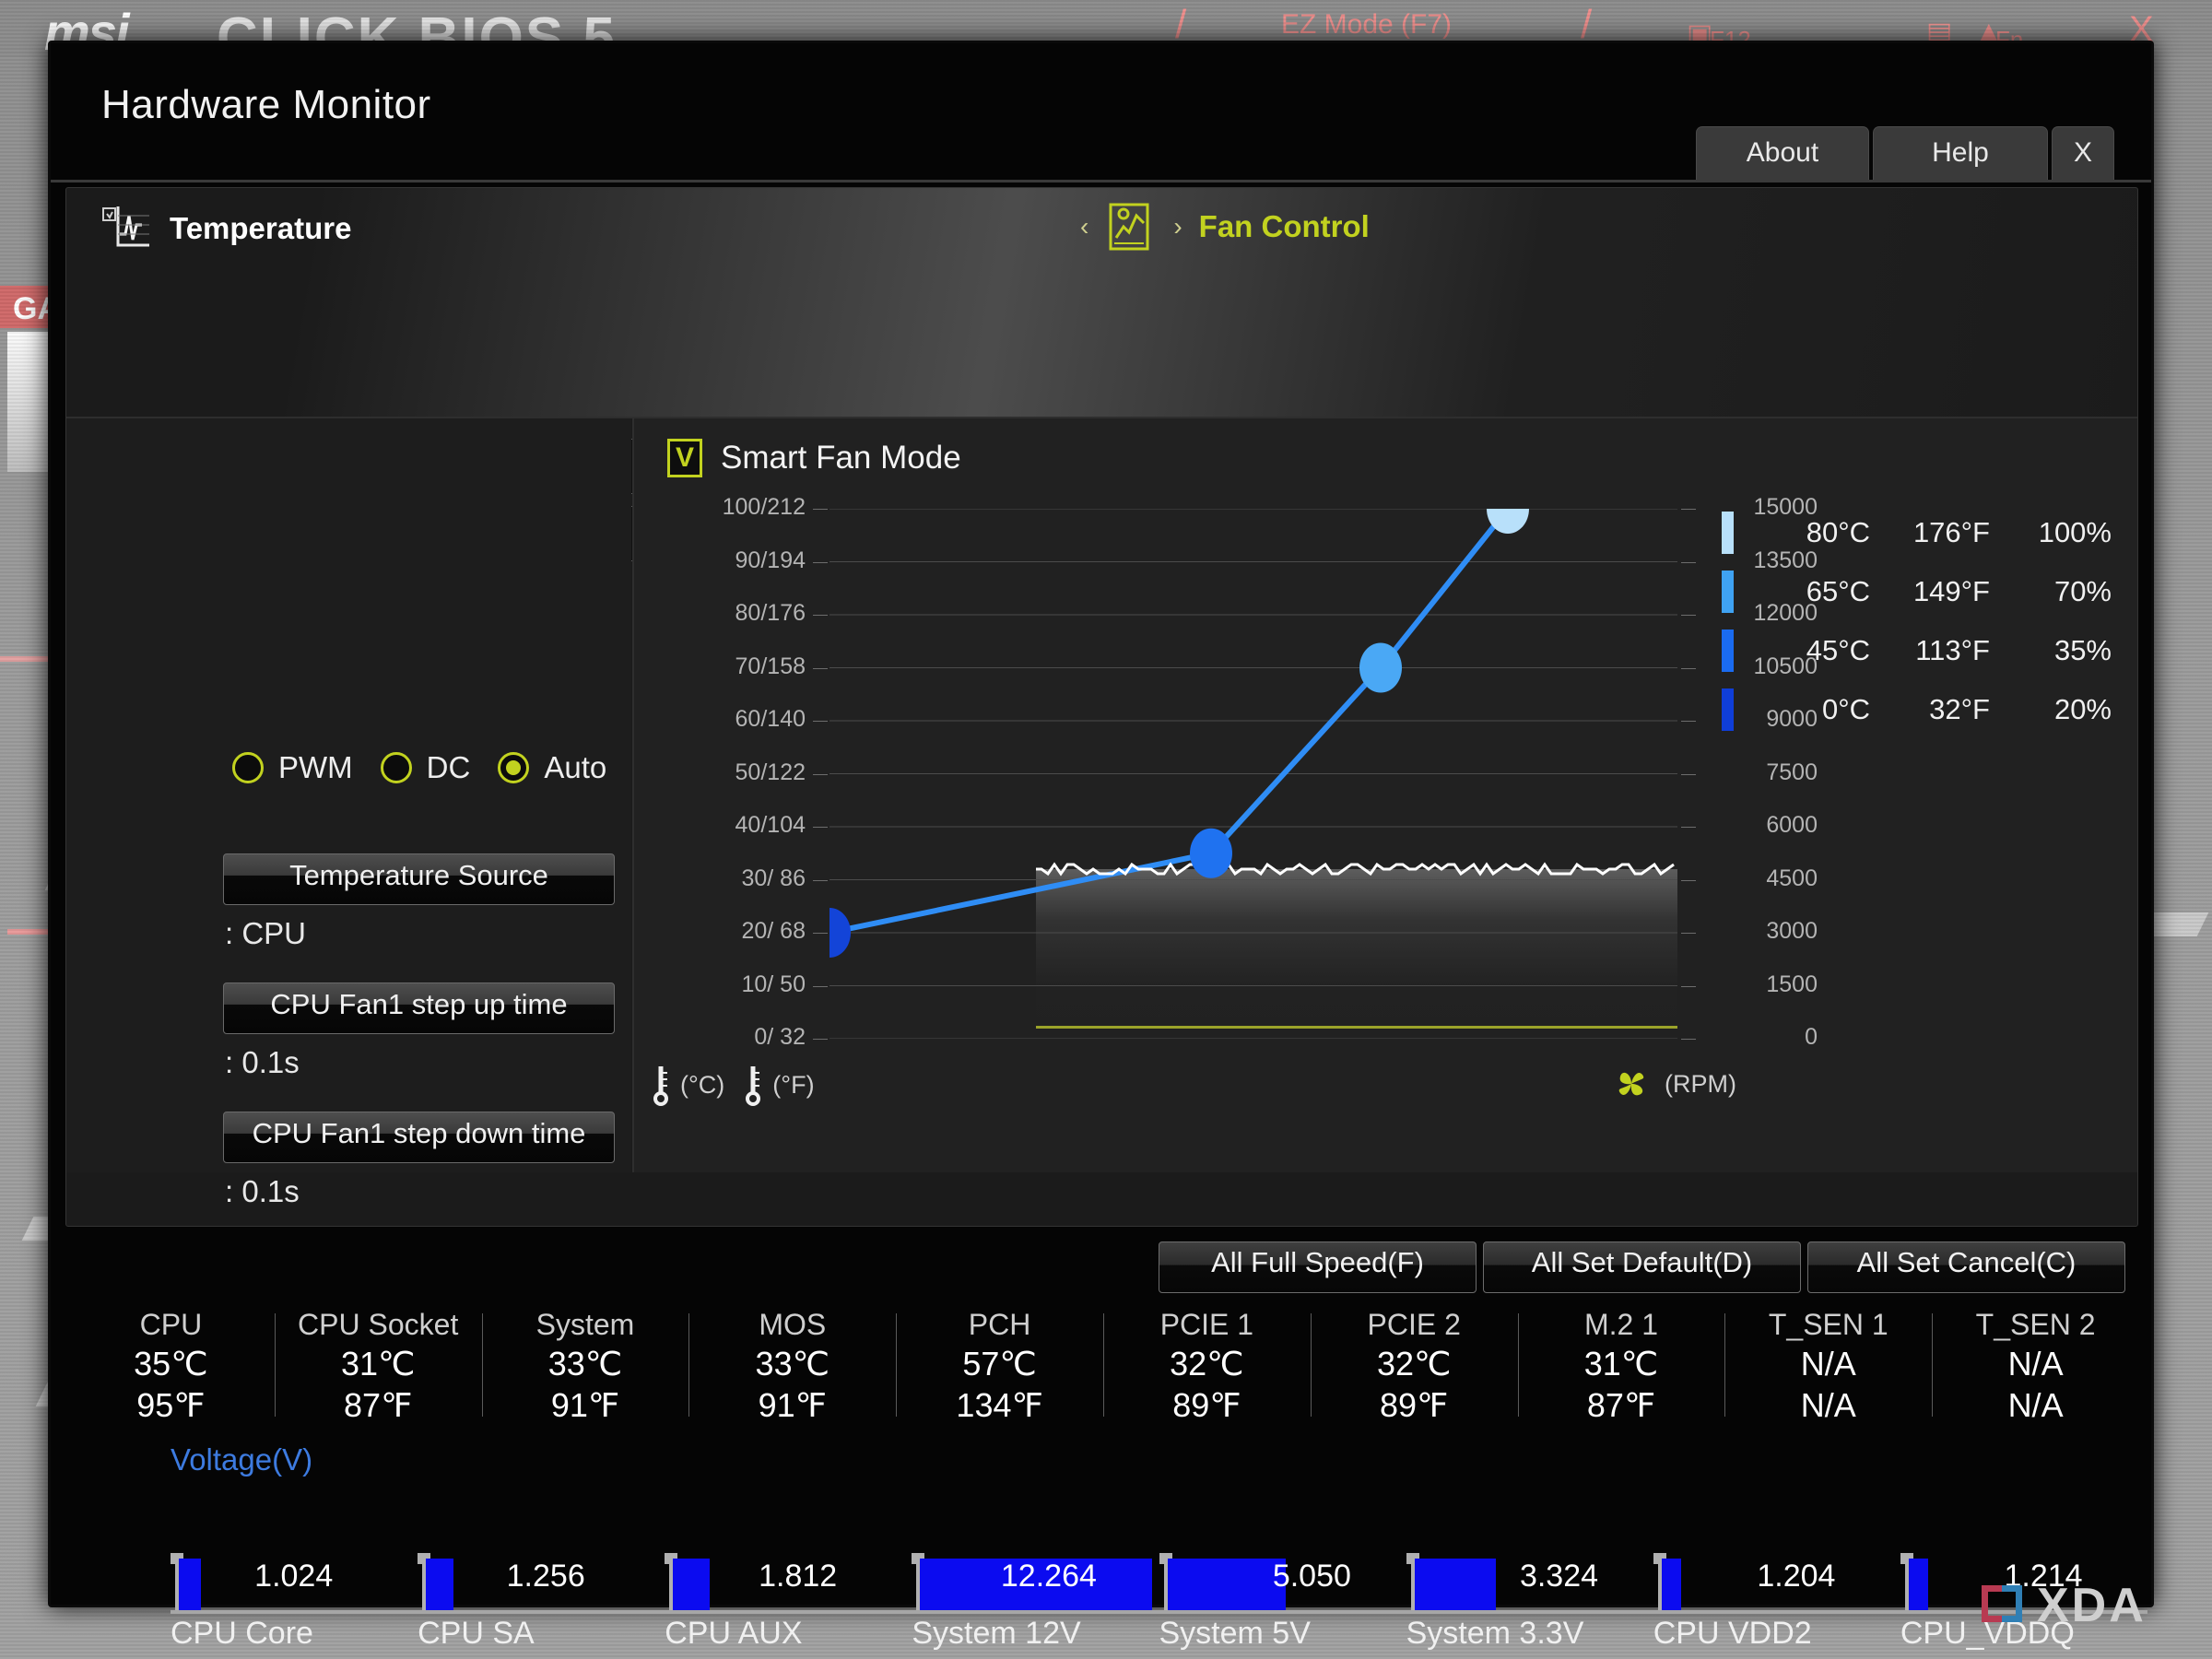 The width and height of the screenshot is (2212, 1659). I want to click on fan-curve-svg, so click(1242, 762).